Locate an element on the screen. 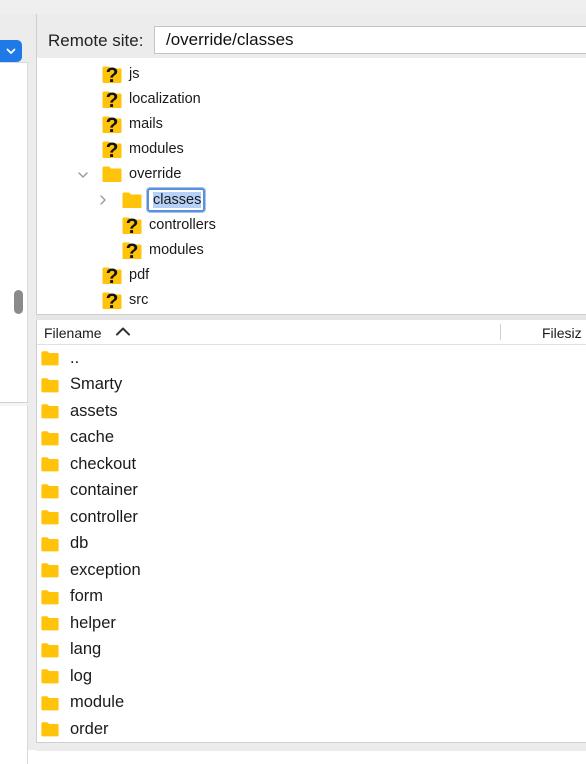 This screenshot has width=586, height=764. filename-label: order is located at coordinates (89, 728).